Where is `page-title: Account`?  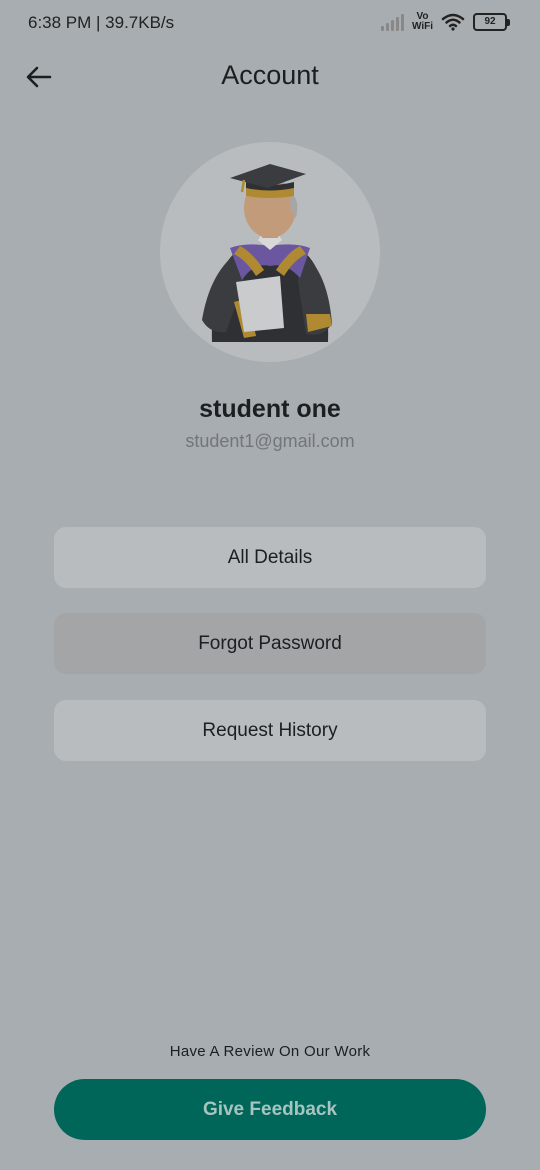 page-title: Account is located at coordinates (270, 75).